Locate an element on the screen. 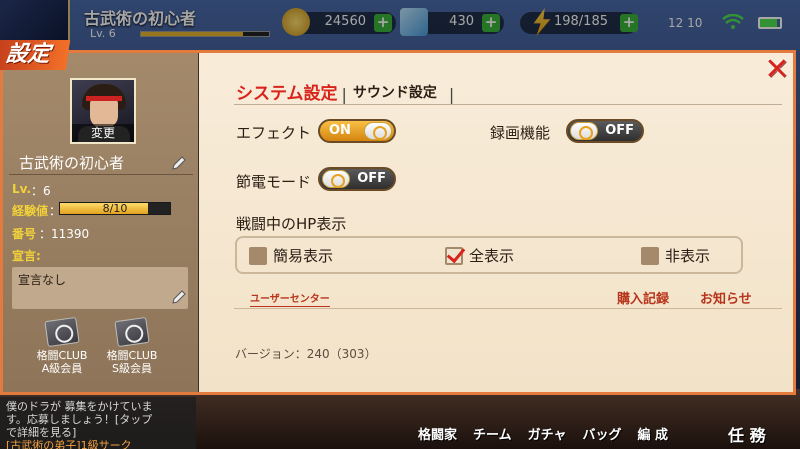 This screenshot has width=800, height=449. record-toggle: OFF is located at coordinates (605, 131).